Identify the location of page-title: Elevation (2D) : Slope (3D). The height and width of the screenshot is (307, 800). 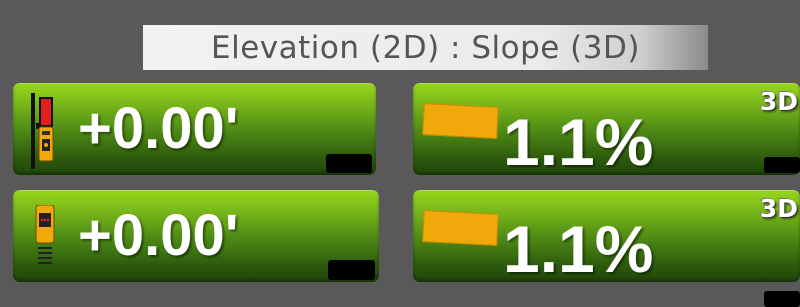
(425, 47).